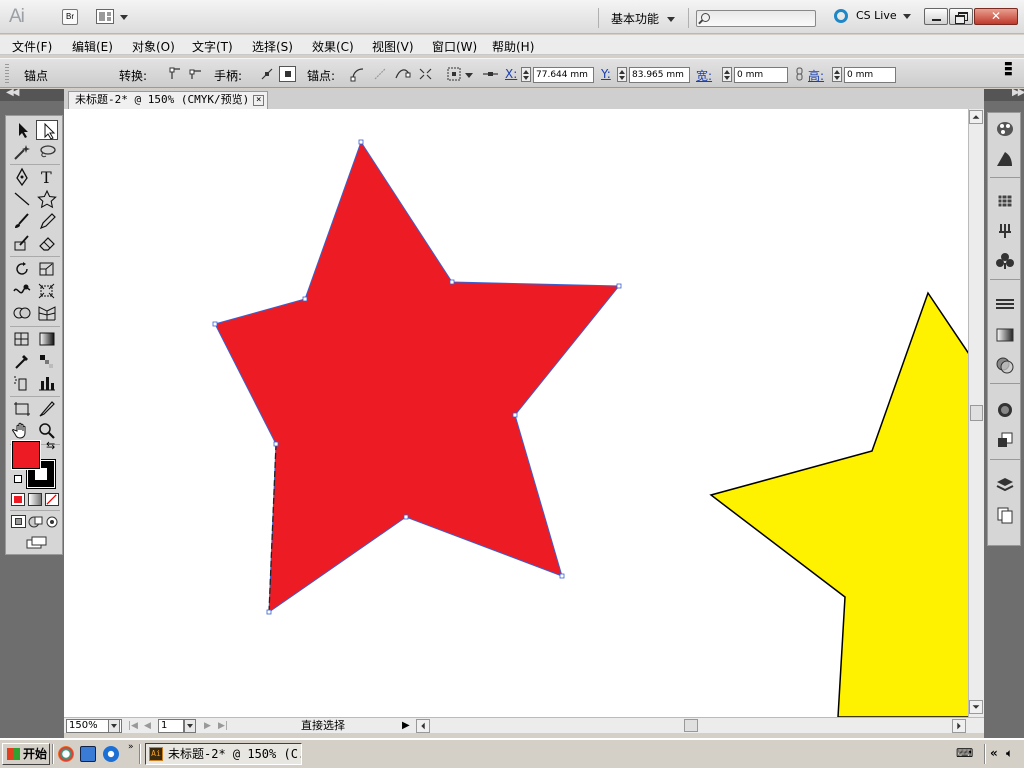 This screenshot has height=768, width=1024. What do you see at coordinates (936, 16) in the screenshot?
I see `minimize-button` at bounding box center [936, 16].